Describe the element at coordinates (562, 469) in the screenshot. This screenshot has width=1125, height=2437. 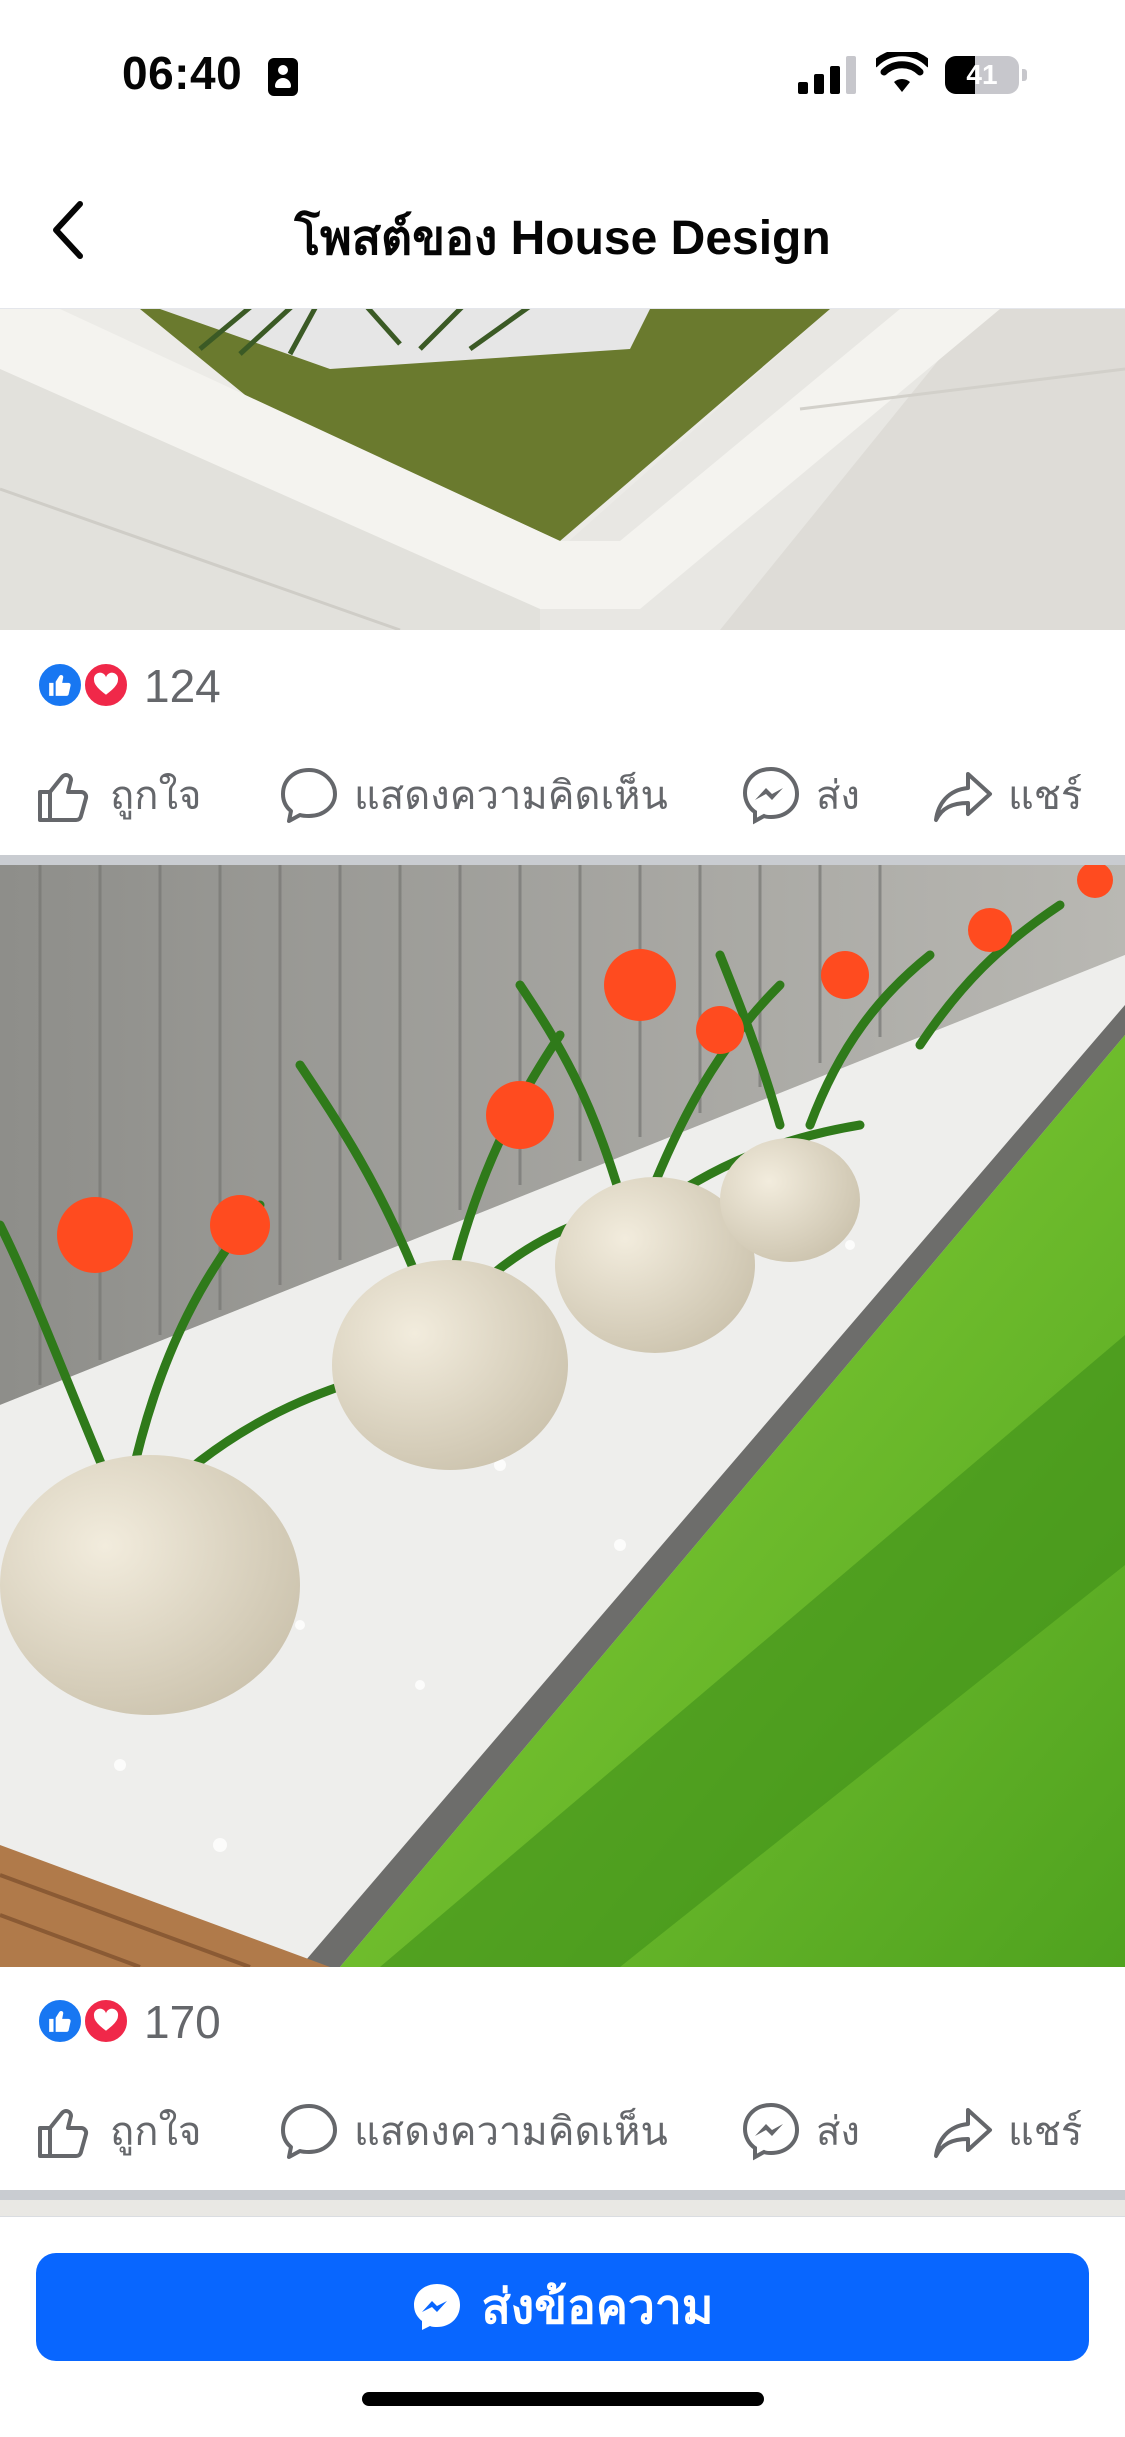
I see `post-photo-garden-bed` at that location.